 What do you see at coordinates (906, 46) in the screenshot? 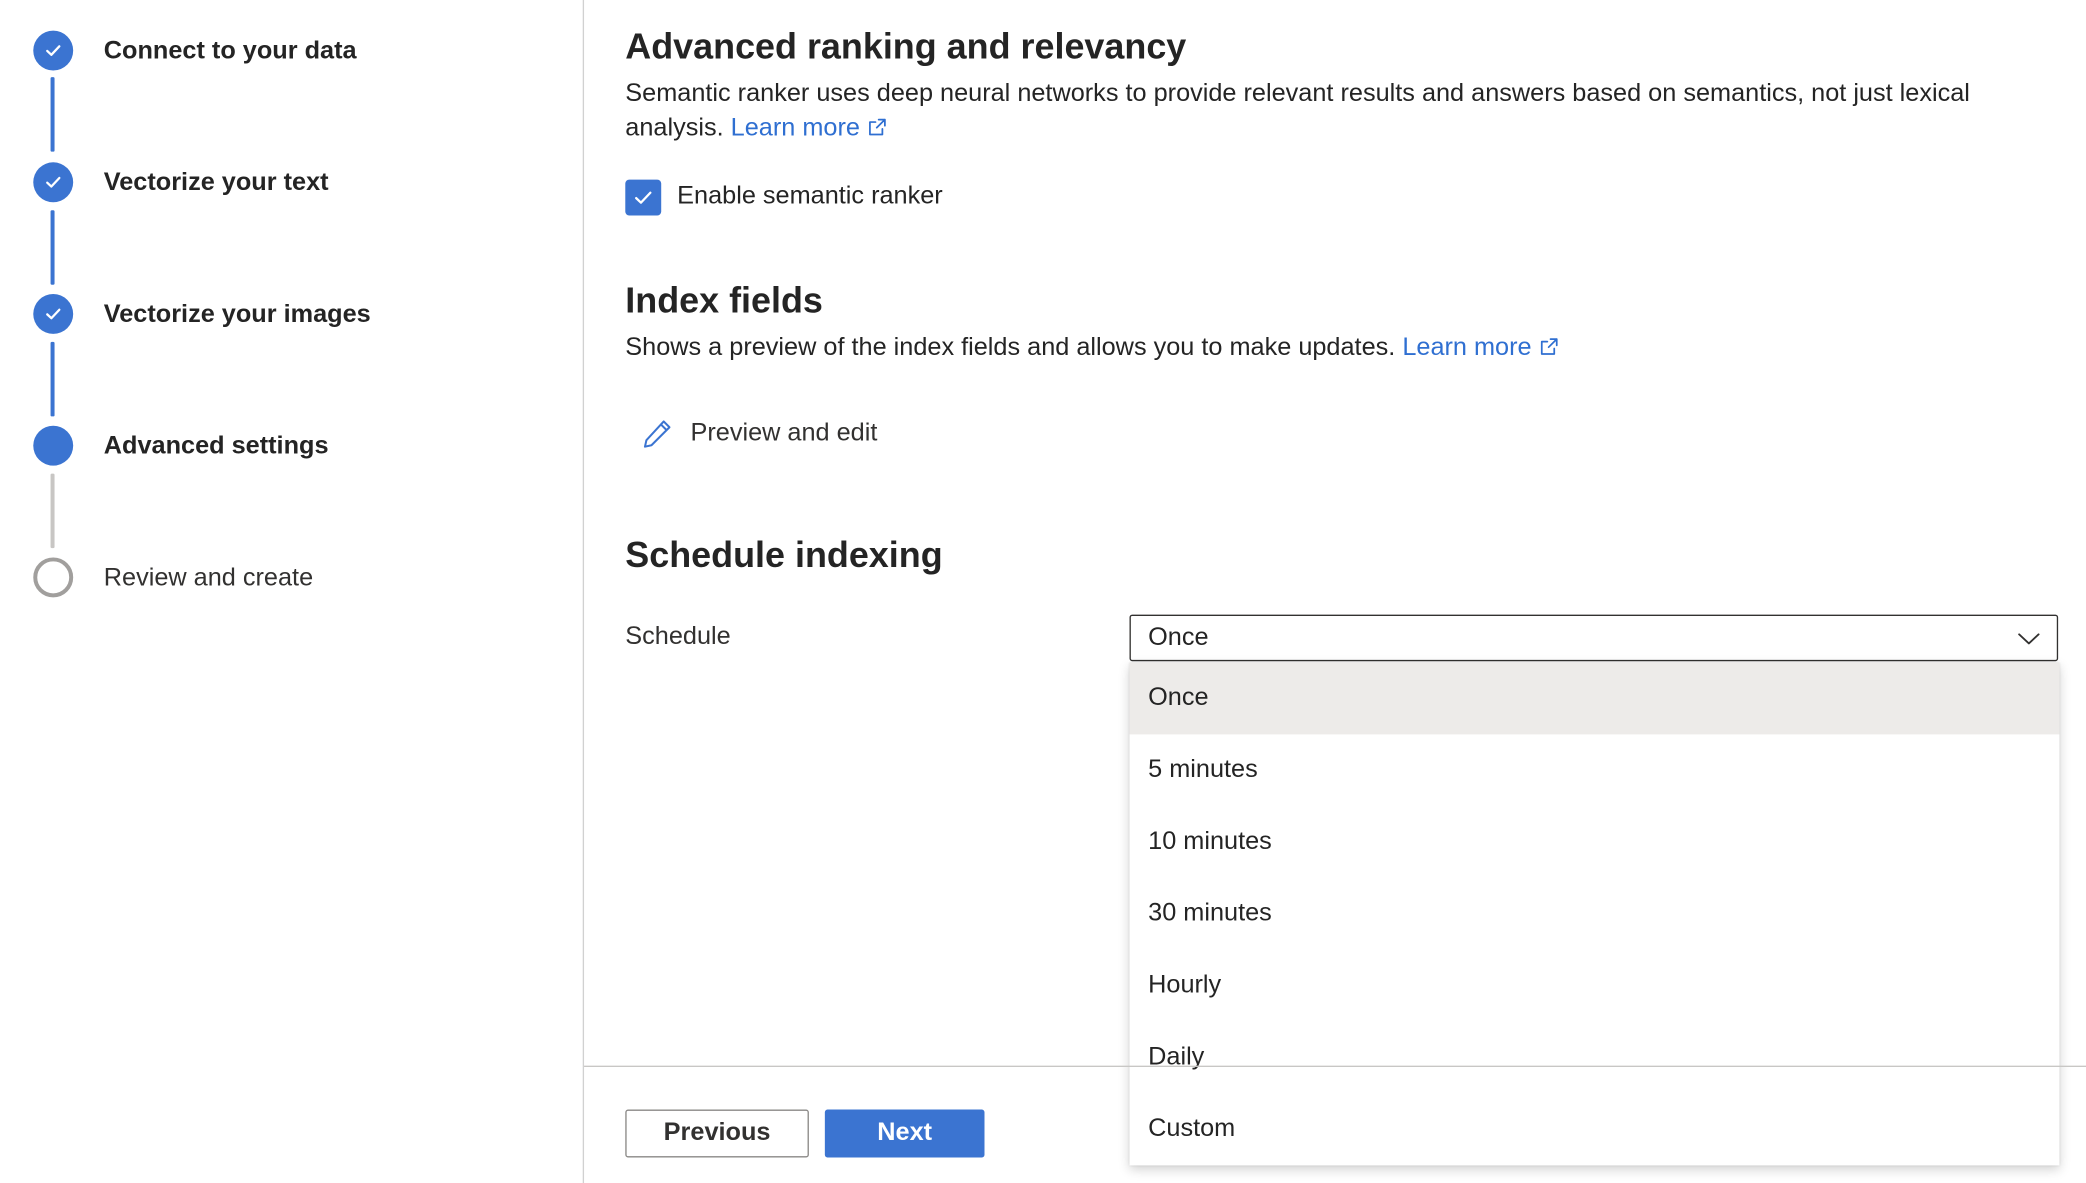
I see `ranking-section-title: Advanced ranking and relevancy` at bounding box center [906, 46].